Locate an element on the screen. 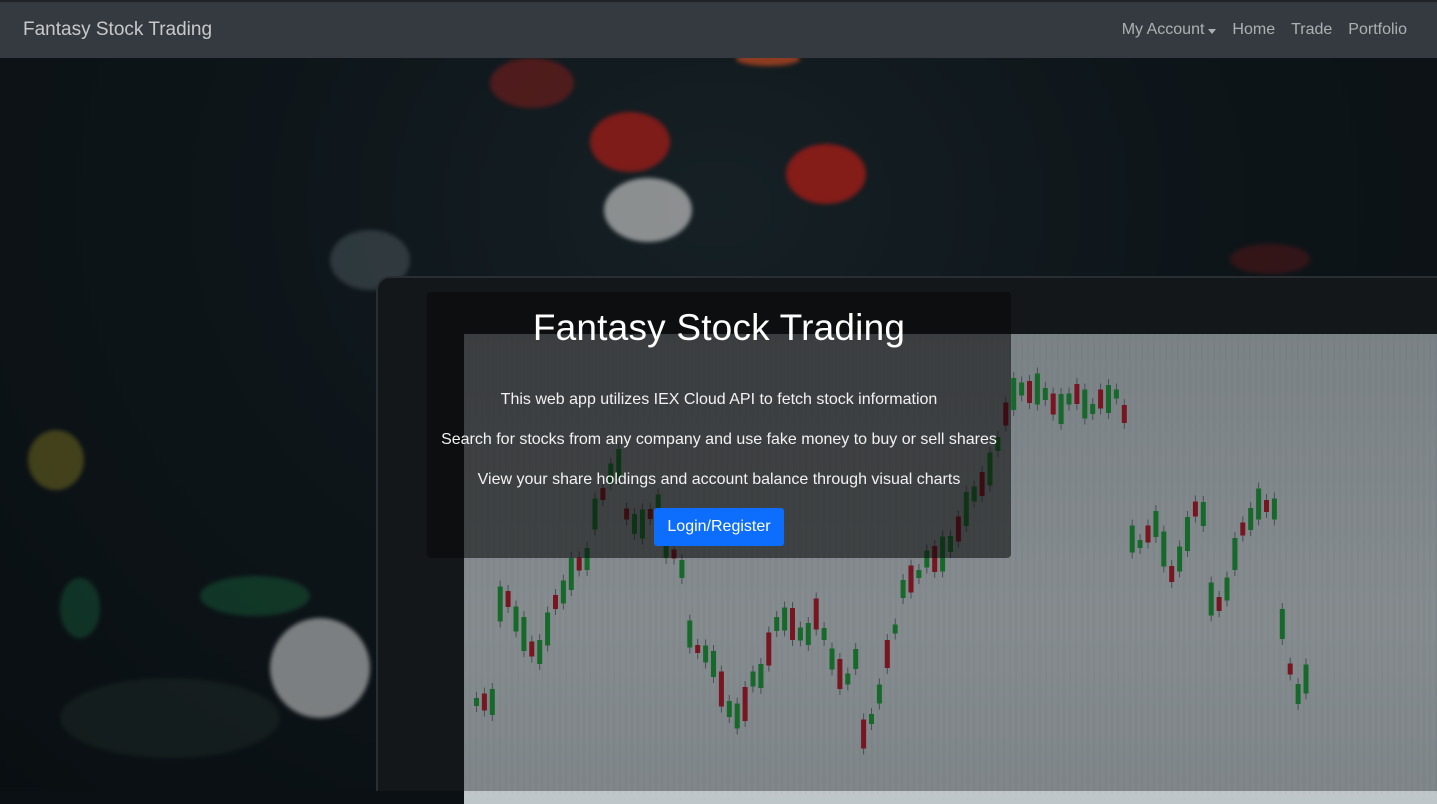  nav-my-account-dropdown: My Account is located at coordinates (1169, 30).